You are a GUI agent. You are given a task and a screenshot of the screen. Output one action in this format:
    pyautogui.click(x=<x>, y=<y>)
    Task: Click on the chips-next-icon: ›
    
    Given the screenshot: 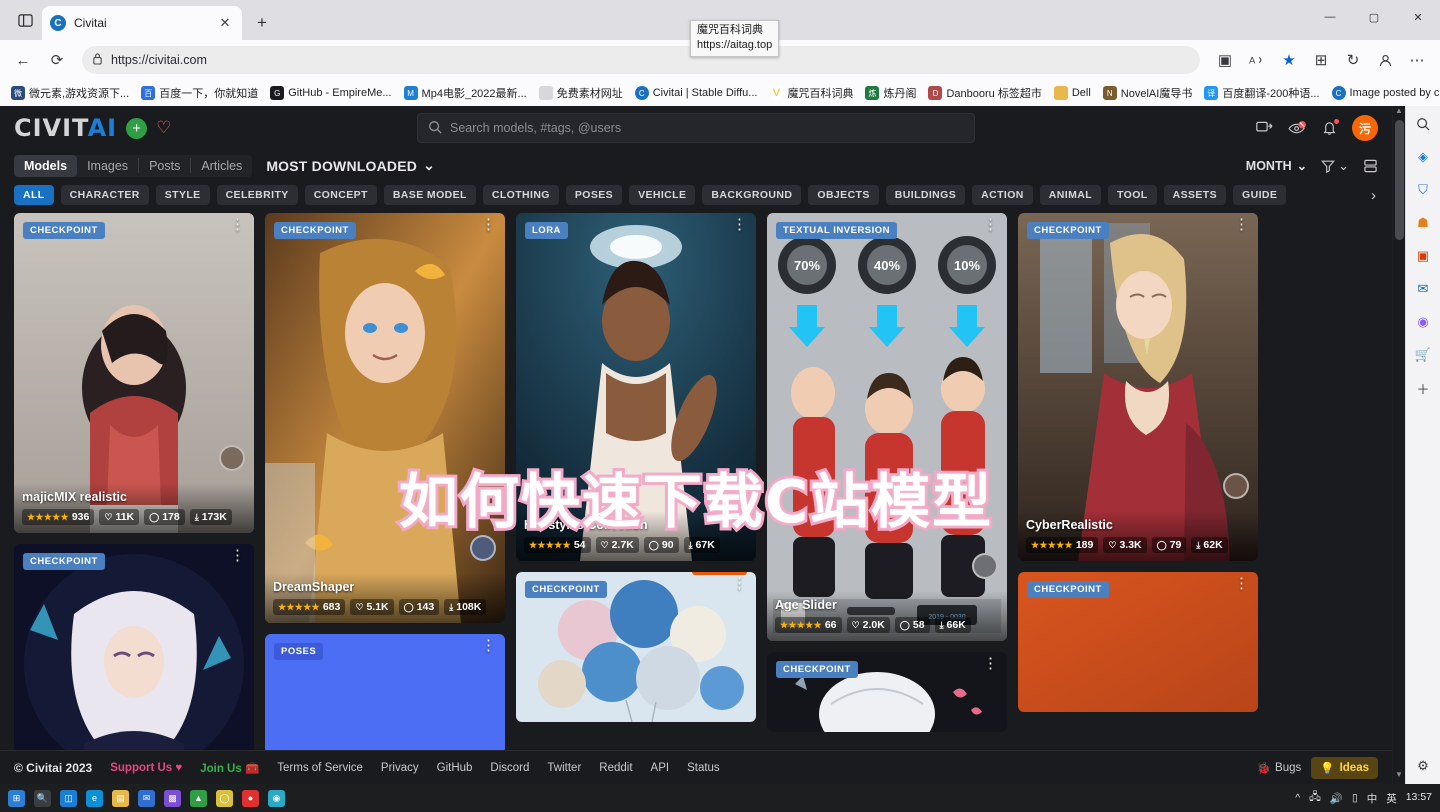 What is the action you would take?
    pyautogui.click(x=1374, y=195)
    